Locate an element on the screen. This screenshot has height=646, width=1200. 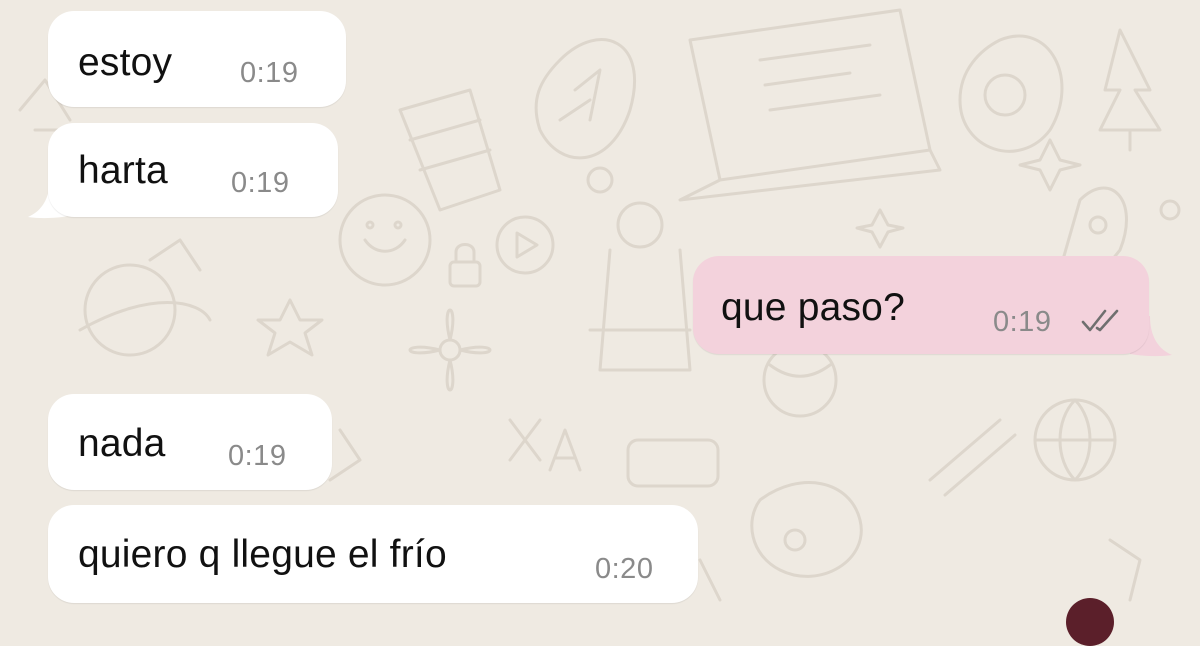
message-bubble-incoming: estoy 0:19 is located at coordinates (197, 59).